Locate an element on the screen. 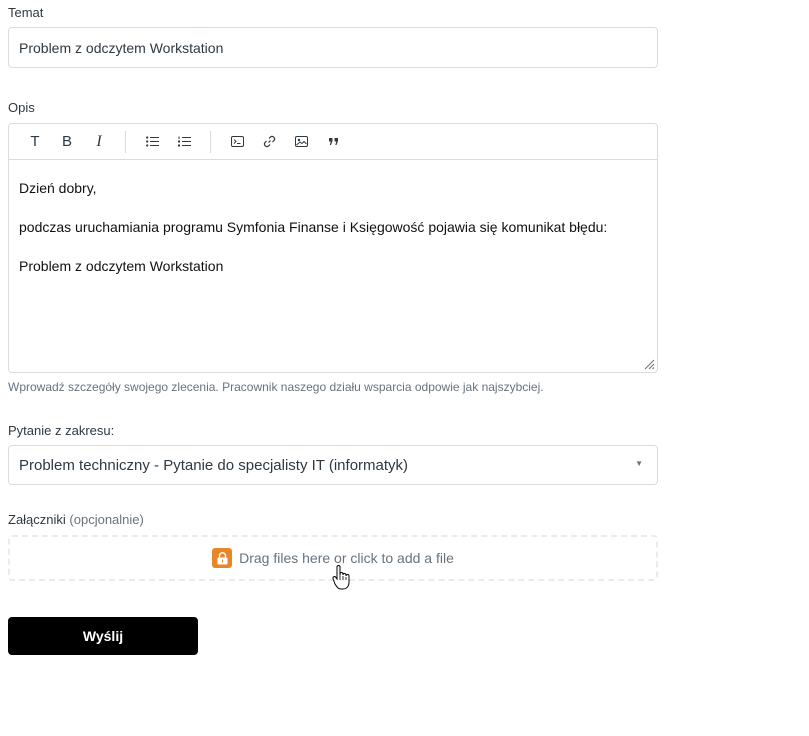 Image resolution: width=809 pixels, height=736 pixels. chevron-down-icon: ▼ is located at coordinates (639, 463).